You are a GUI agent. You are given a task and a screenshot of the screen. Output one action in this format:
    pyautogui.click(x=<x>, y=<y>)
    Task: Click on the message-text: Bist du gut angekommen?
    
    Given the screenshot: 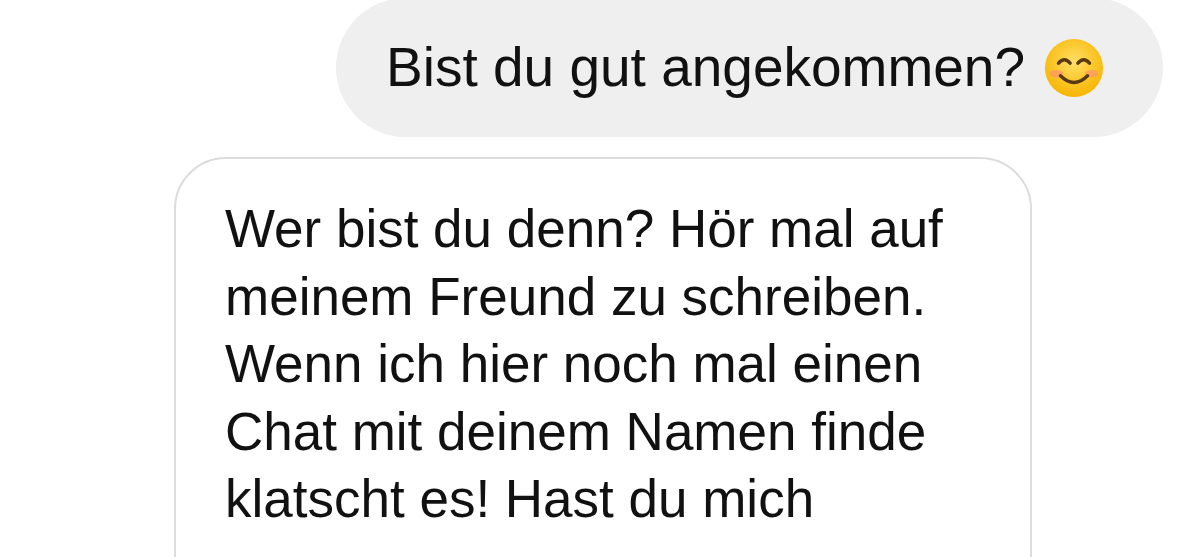 What is the action you would take?
    pyautogui.click(x=705, y=68)
    